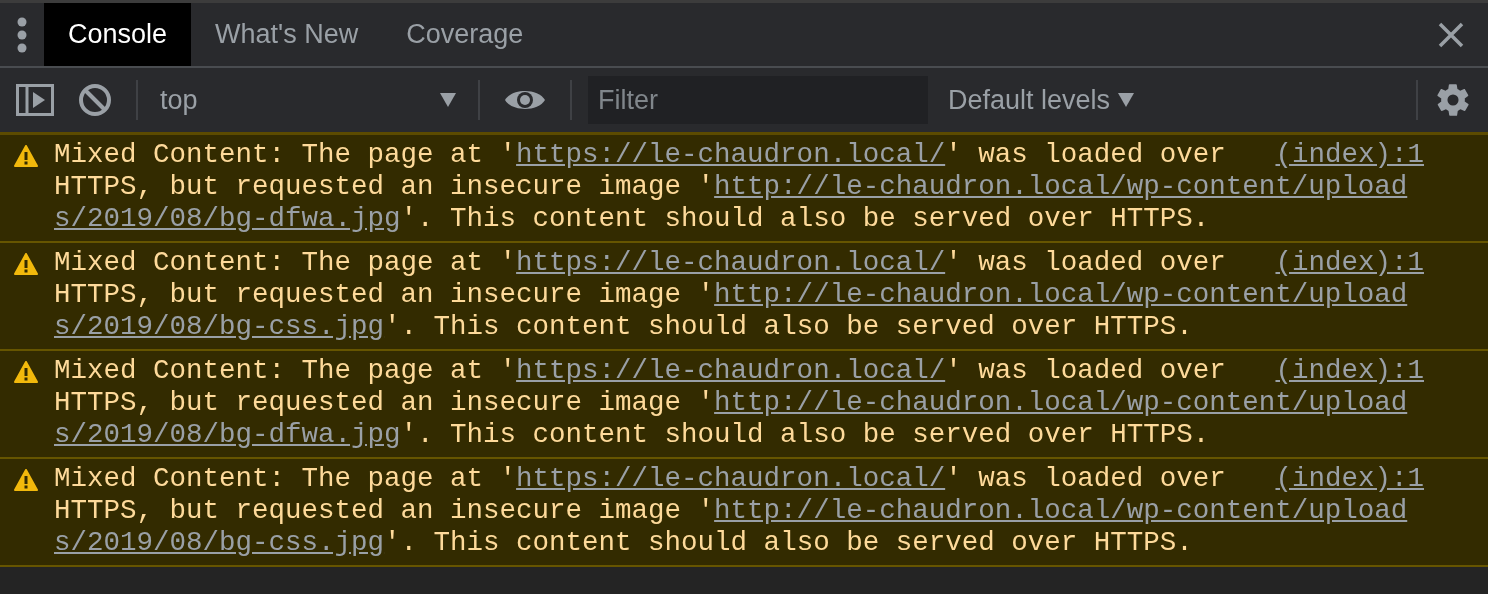  What do you see at coordinates (1041, 100) in the screenshot?
I see `log-levels-dropdown: Default levels` at bounding box center [1041, 100].